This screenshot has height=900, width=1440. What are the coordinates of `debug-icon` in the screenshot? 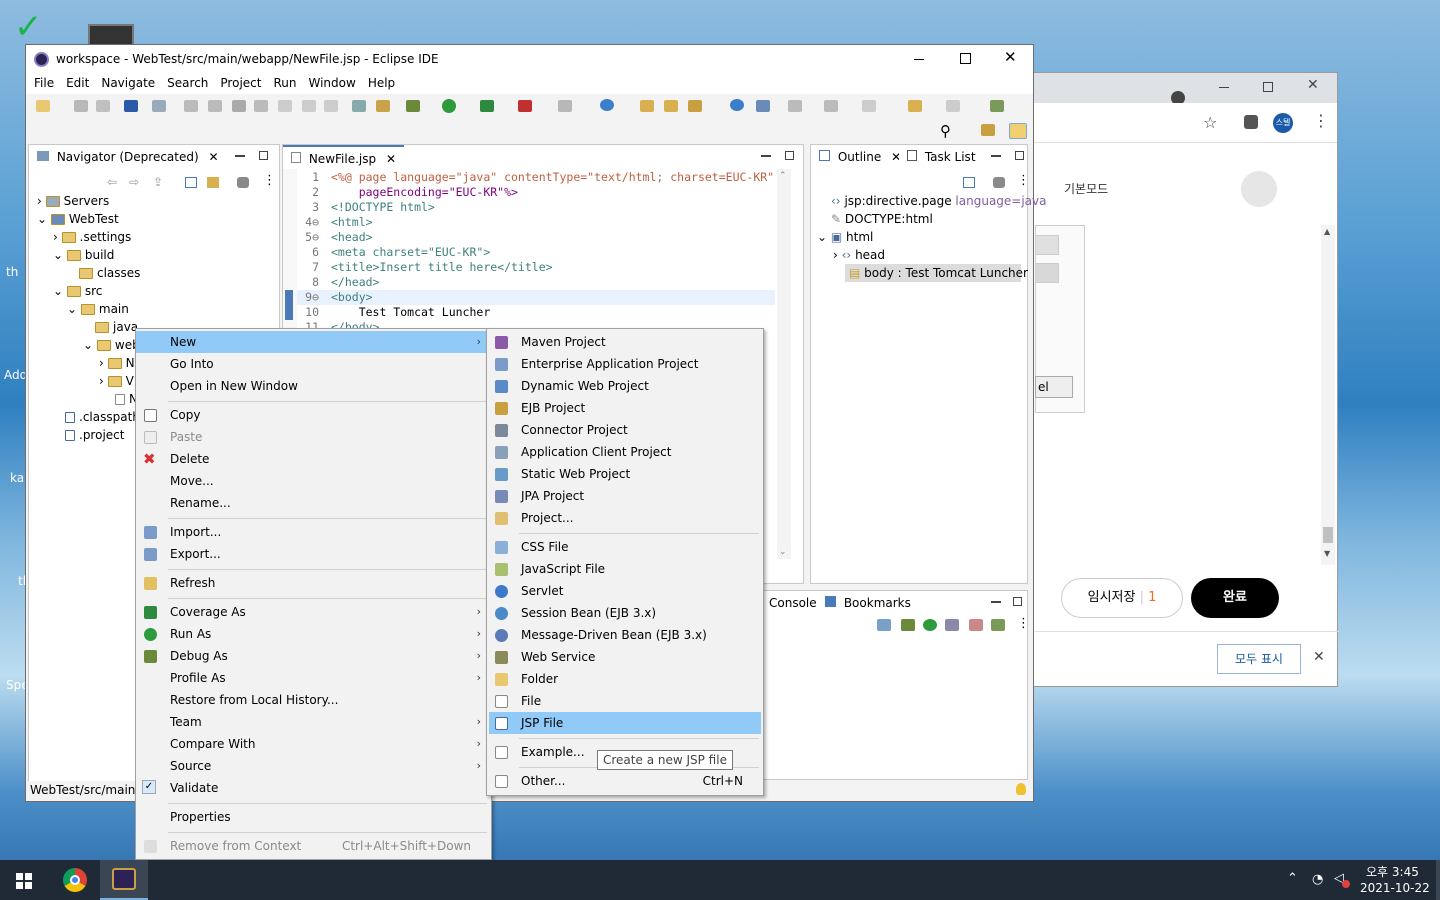 It's located at (413, 106).